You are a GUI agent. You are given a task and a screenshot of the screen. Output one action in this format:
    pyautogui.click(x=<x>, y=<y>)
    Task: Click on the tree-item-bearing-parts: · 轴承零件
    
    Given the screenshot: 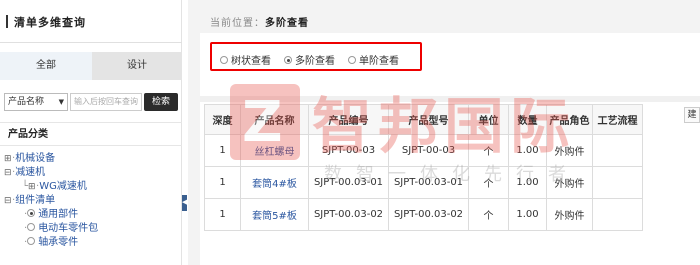 What is the action you would take?
    pyautogui.click(x=51, y=242)
    